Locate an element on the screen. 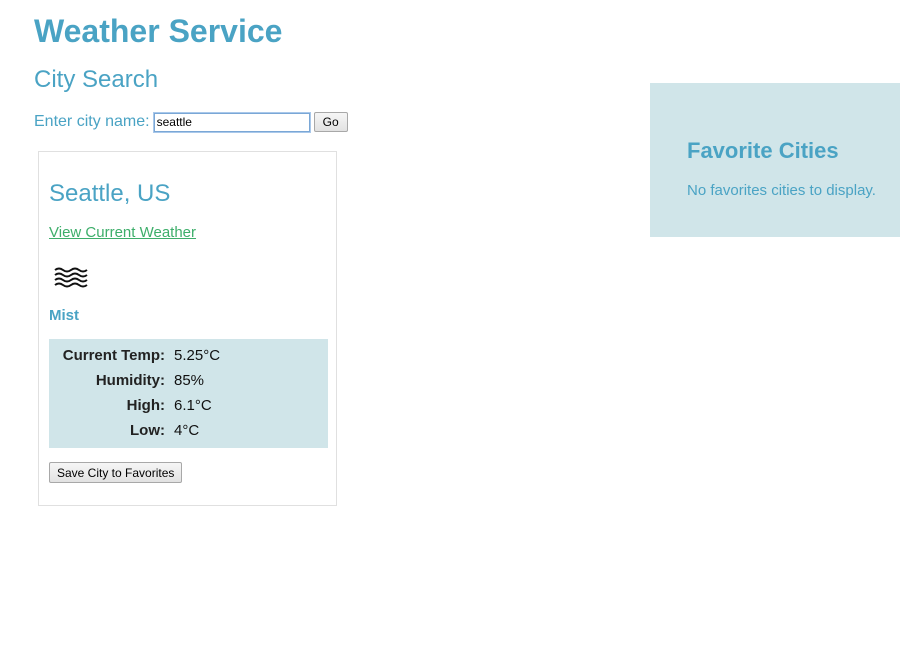 The image size is (900, 650). stat-row-humidity: Humidity: 85% is located at coordinates (188, 380).